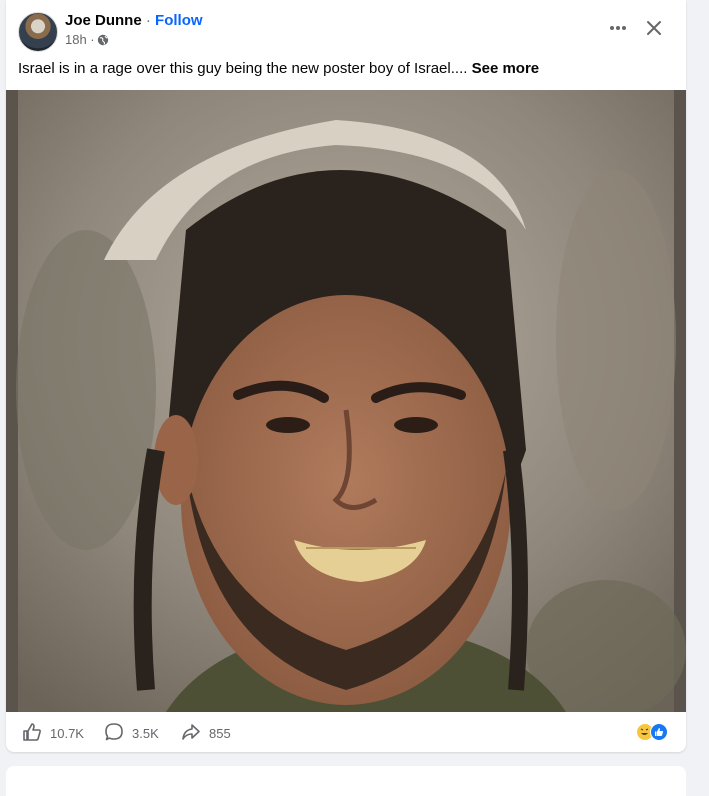  What do you see at coordinates (195, 733) in the screenshot?
I see `share-arrow-icon` at bounding box center [195, 733].